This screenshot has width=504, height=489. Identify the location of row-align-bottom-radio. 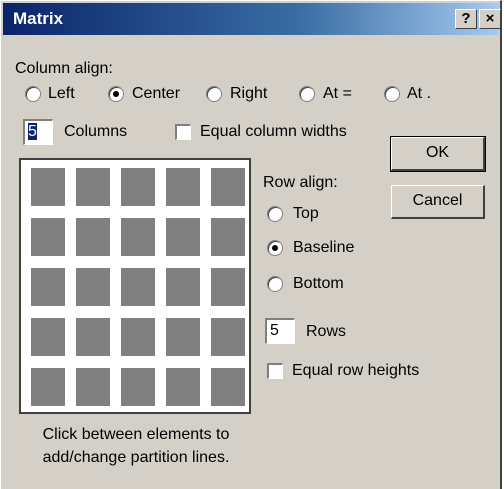
(275, 284).